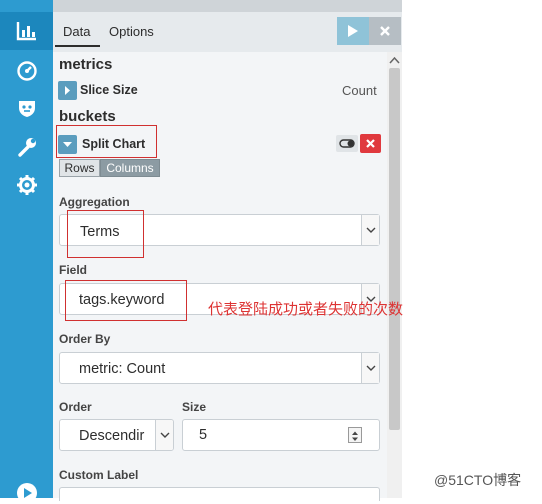 This screenshot has height=504, width=542. Describe the element at coordinates (227, 6) in the screenshot. I see `panel-top-strip` at that location.